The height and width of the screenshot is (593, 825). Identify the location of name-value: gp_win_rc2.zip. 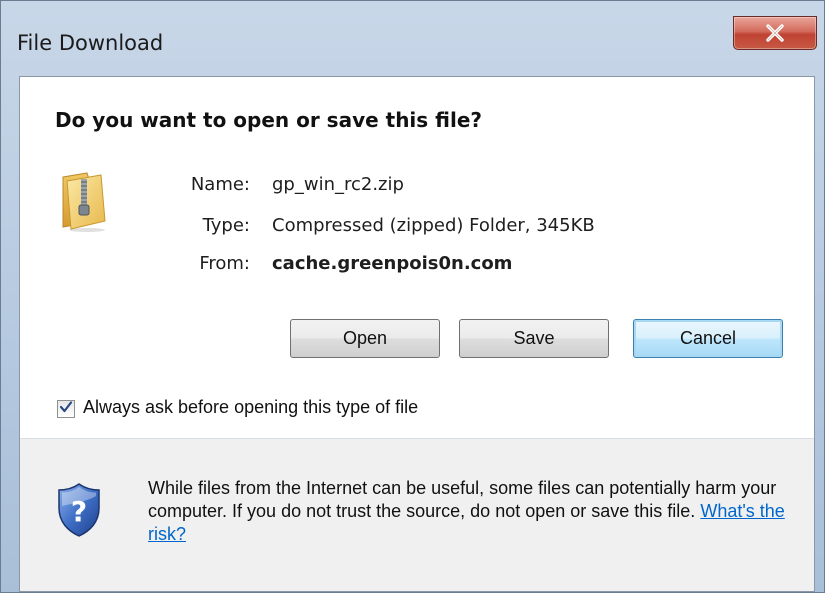
(338, 184).